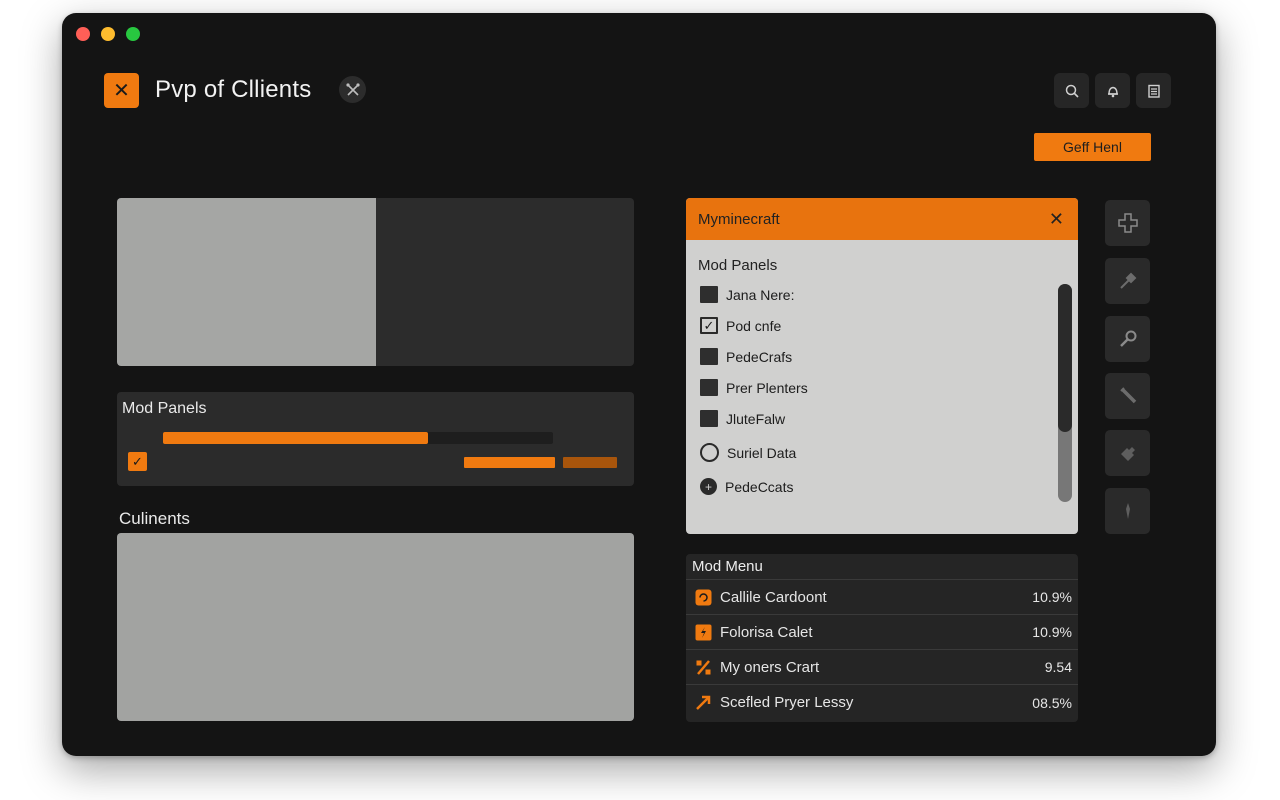  Describe the element at coordinates (754, 325) in the screenshot. I see `list-item-label: Pod cnfe` at that location.